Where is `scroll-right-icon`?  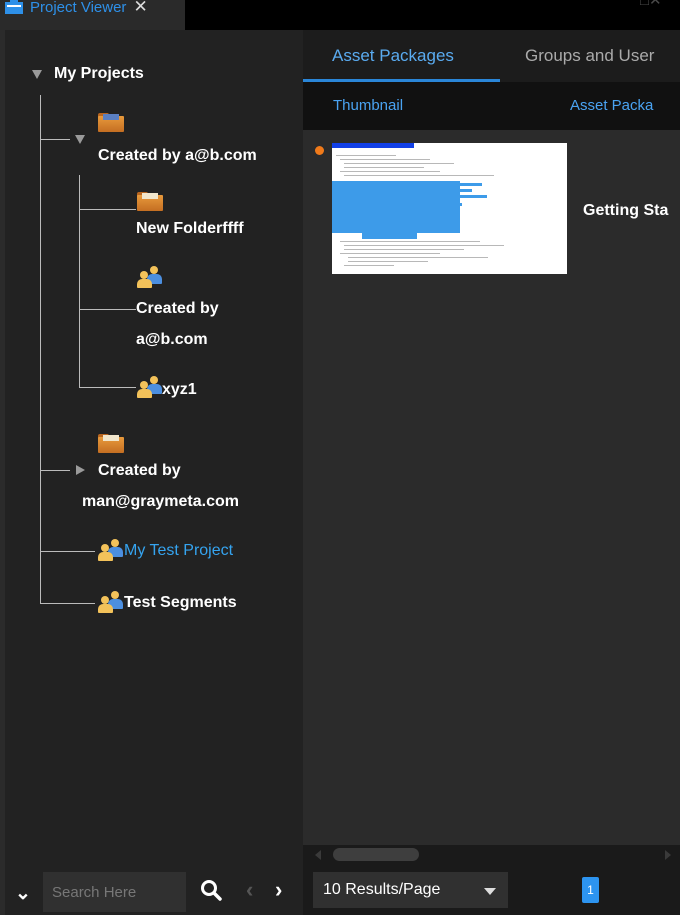 scroll-right-icon is located at coordinates (668, 855).